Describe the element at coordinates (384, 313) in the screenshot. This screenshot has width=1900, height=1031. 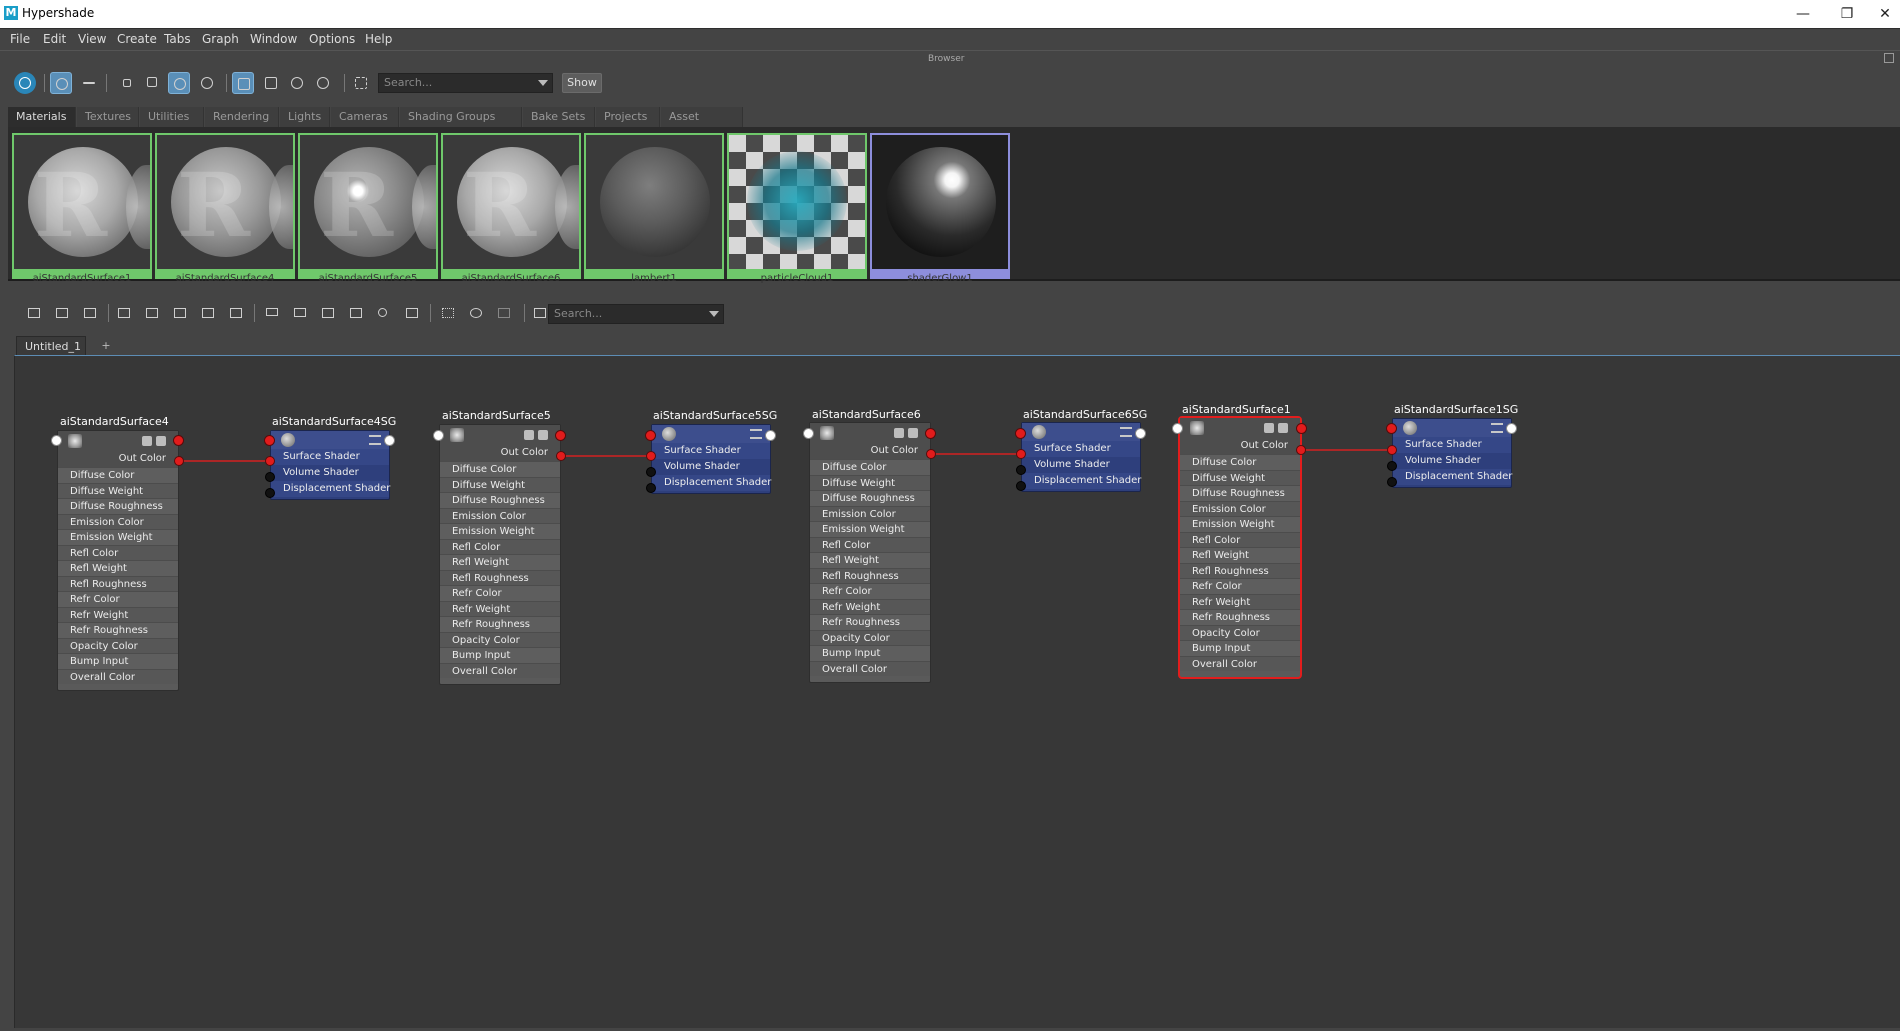
I see `search-icon` at that location.